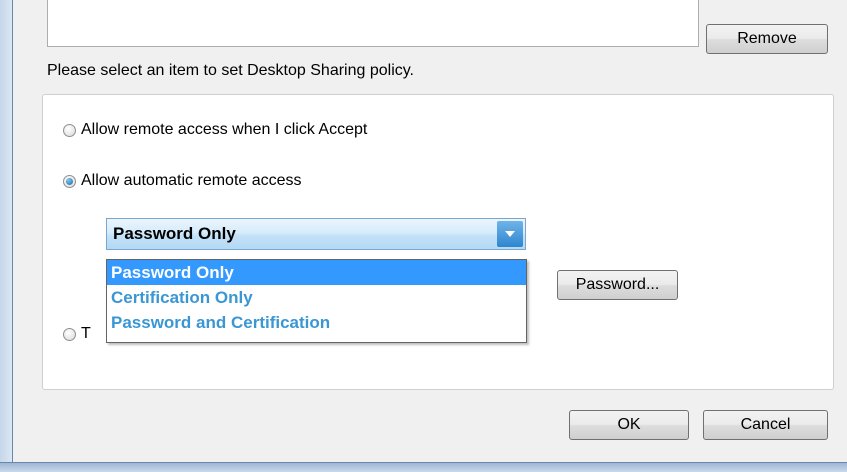  Describe the element at coordinates (69, 130) in the screenshot. I see `radio-accept` at that location.